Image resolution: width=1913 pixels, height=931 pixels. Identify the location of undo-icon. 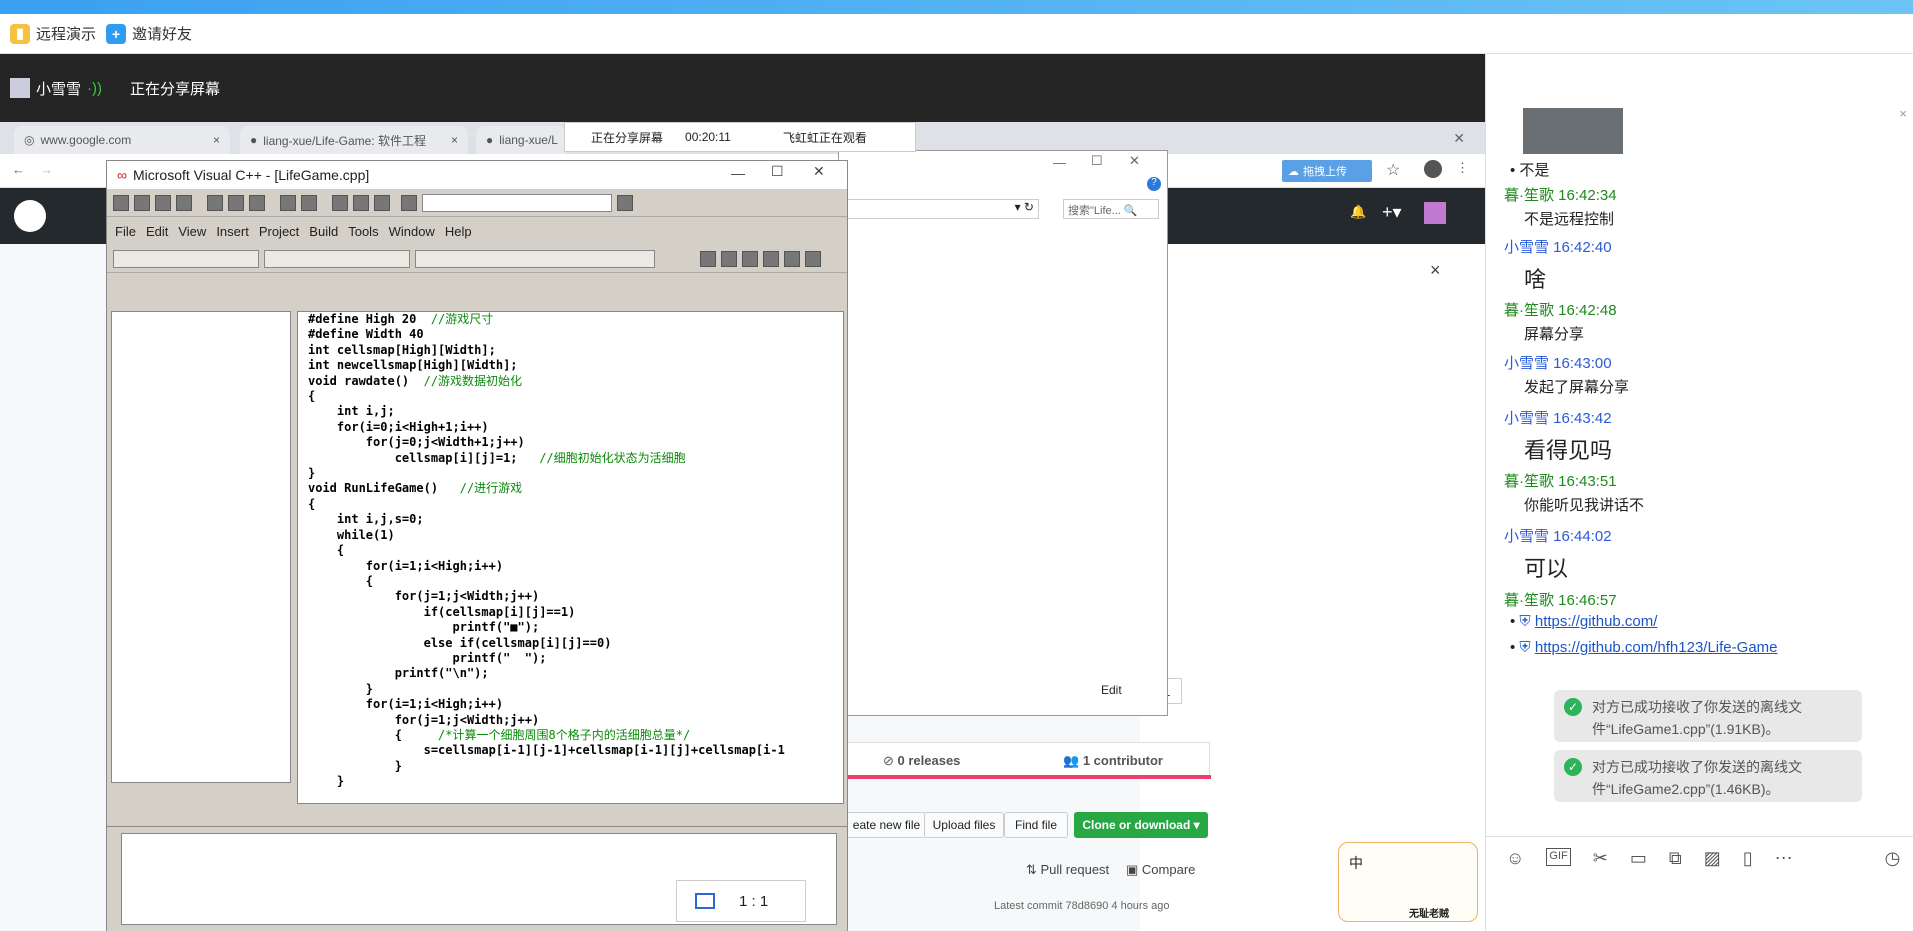
(288, 202).